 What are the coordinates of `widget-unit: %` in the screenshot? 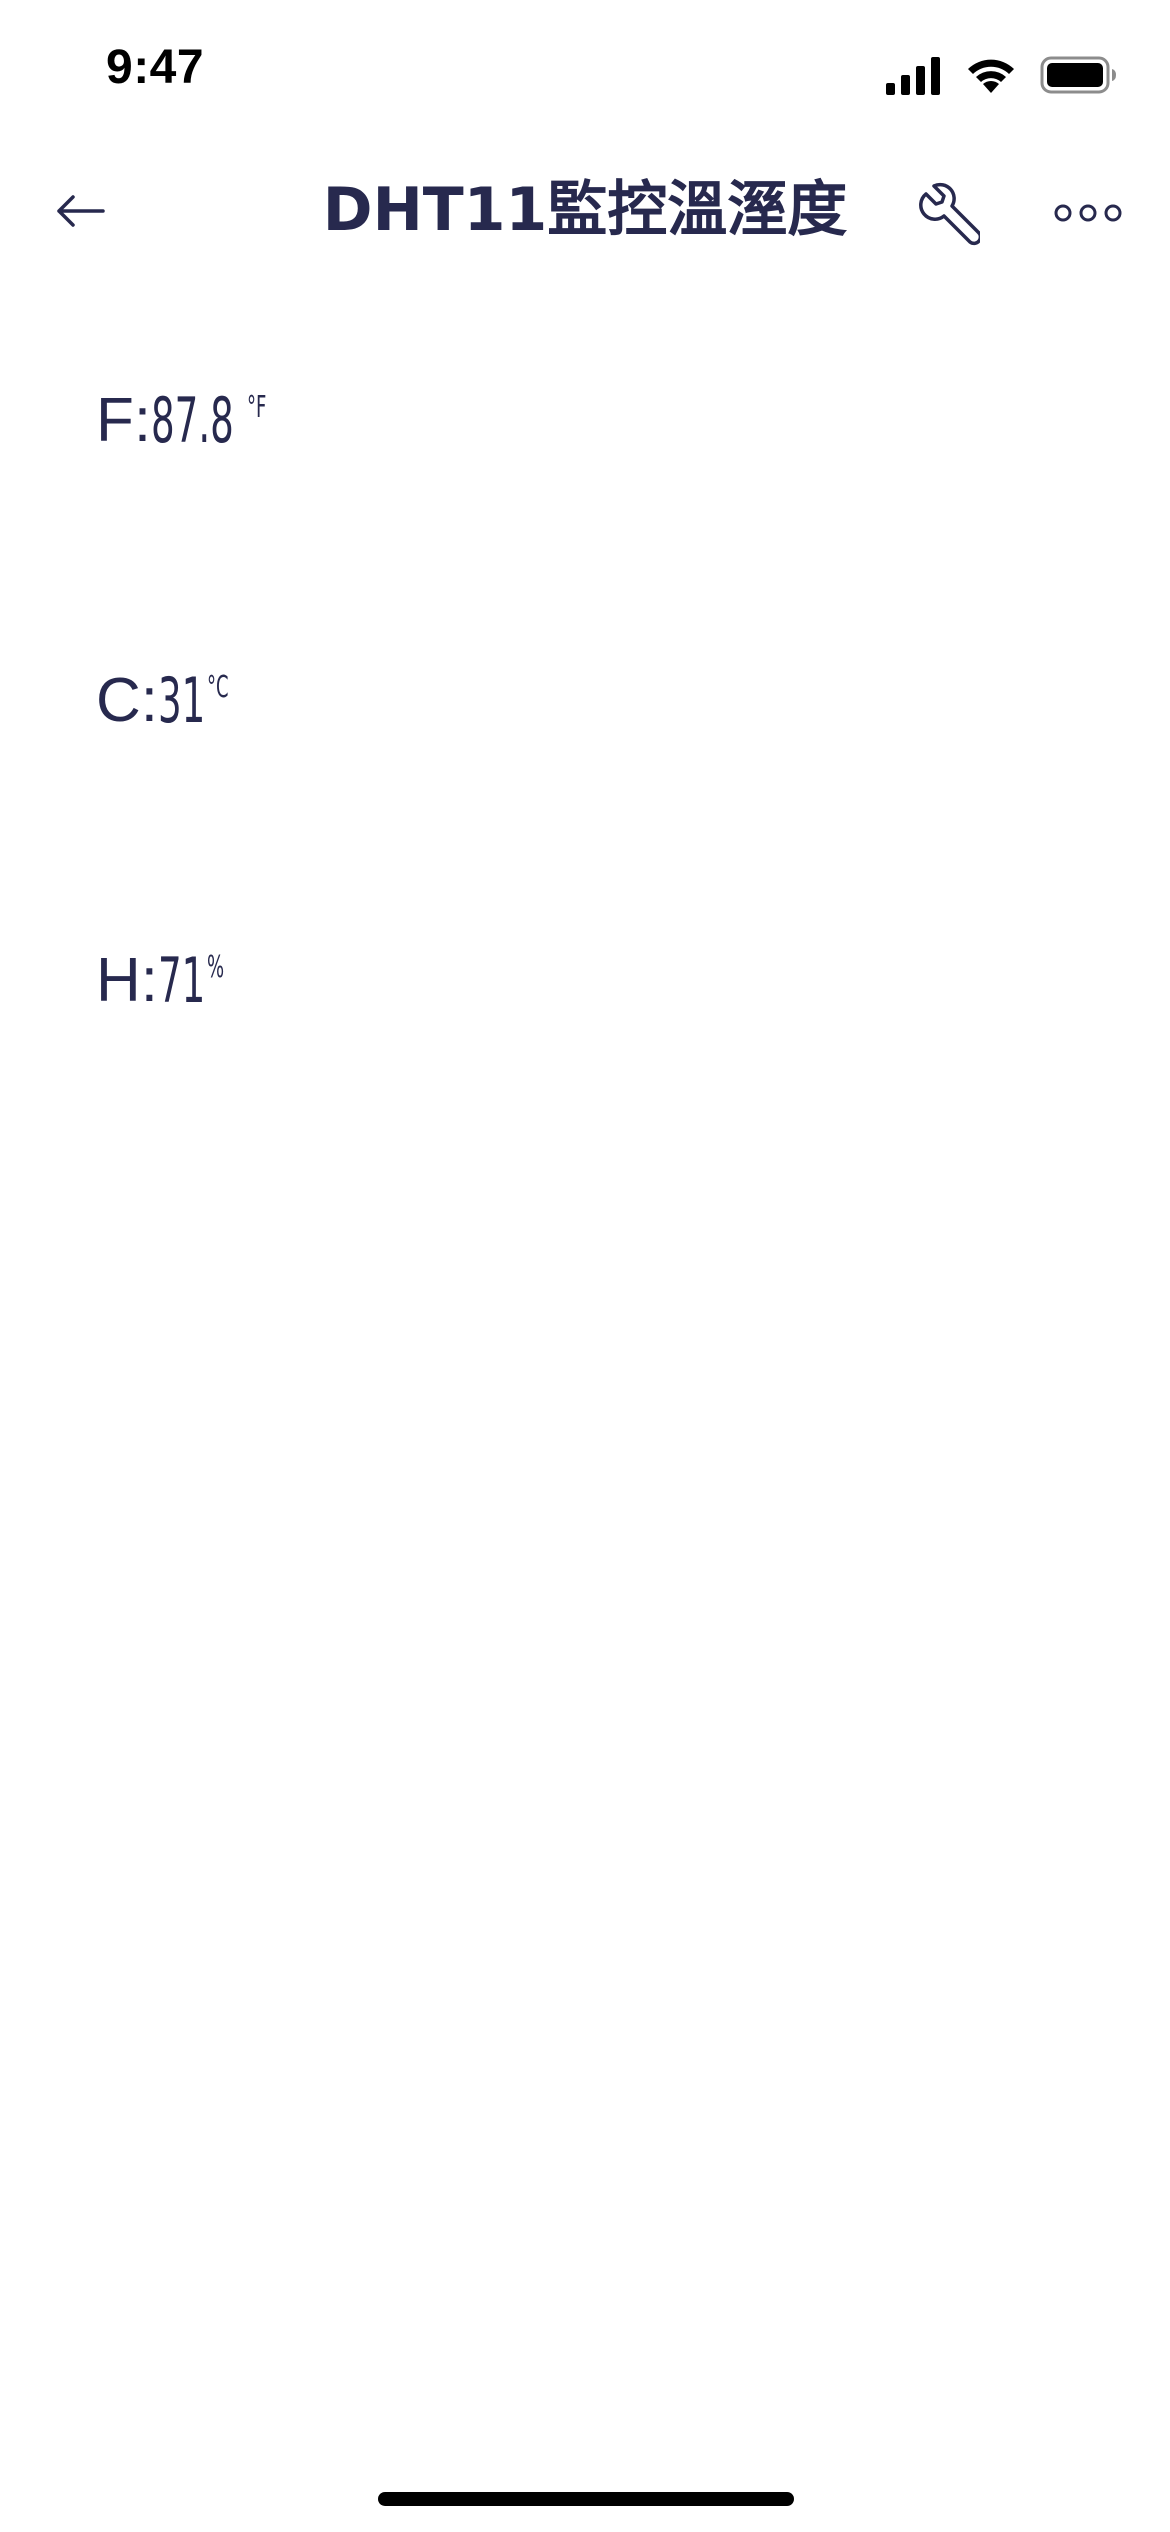 It's located at (215, 967).